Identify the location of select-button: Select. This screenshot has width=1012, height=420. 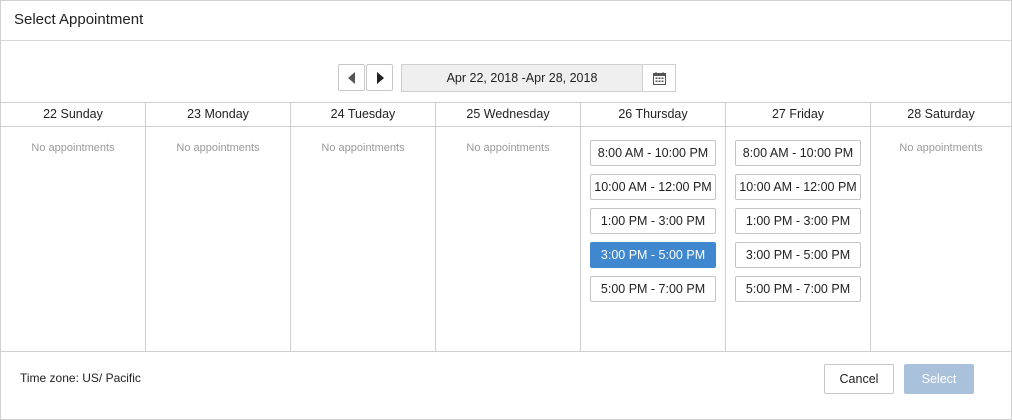
(939, 379).